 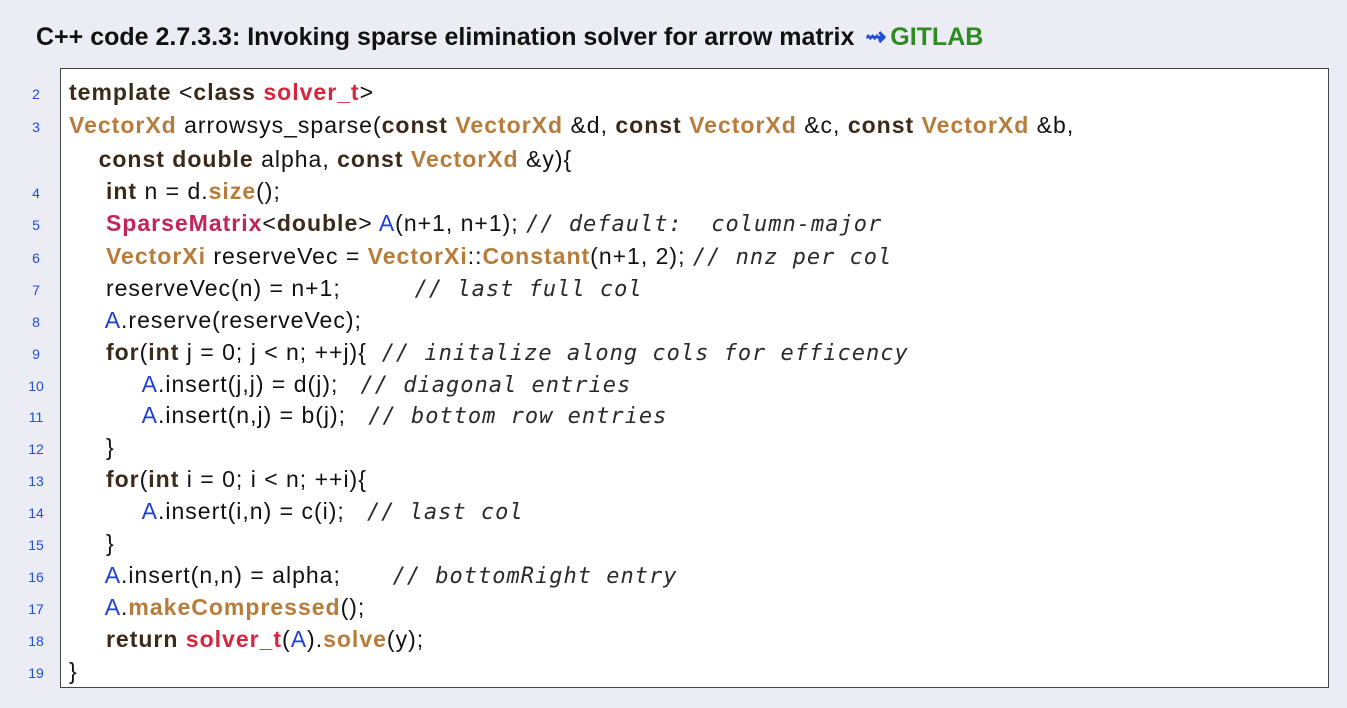 What do you see at coordinates (36, 193) in the screenshot?
I see `line-number: 4` at bounding box center [36, 193].